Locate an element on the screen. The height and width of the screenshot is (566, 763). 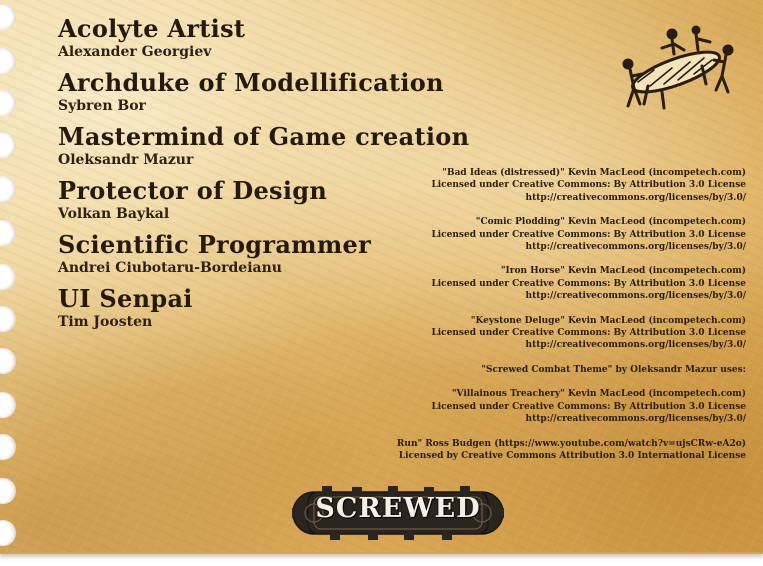
credit-entry: Archduke of Modellification Sybren Bor is located at coordinates (258, 91).